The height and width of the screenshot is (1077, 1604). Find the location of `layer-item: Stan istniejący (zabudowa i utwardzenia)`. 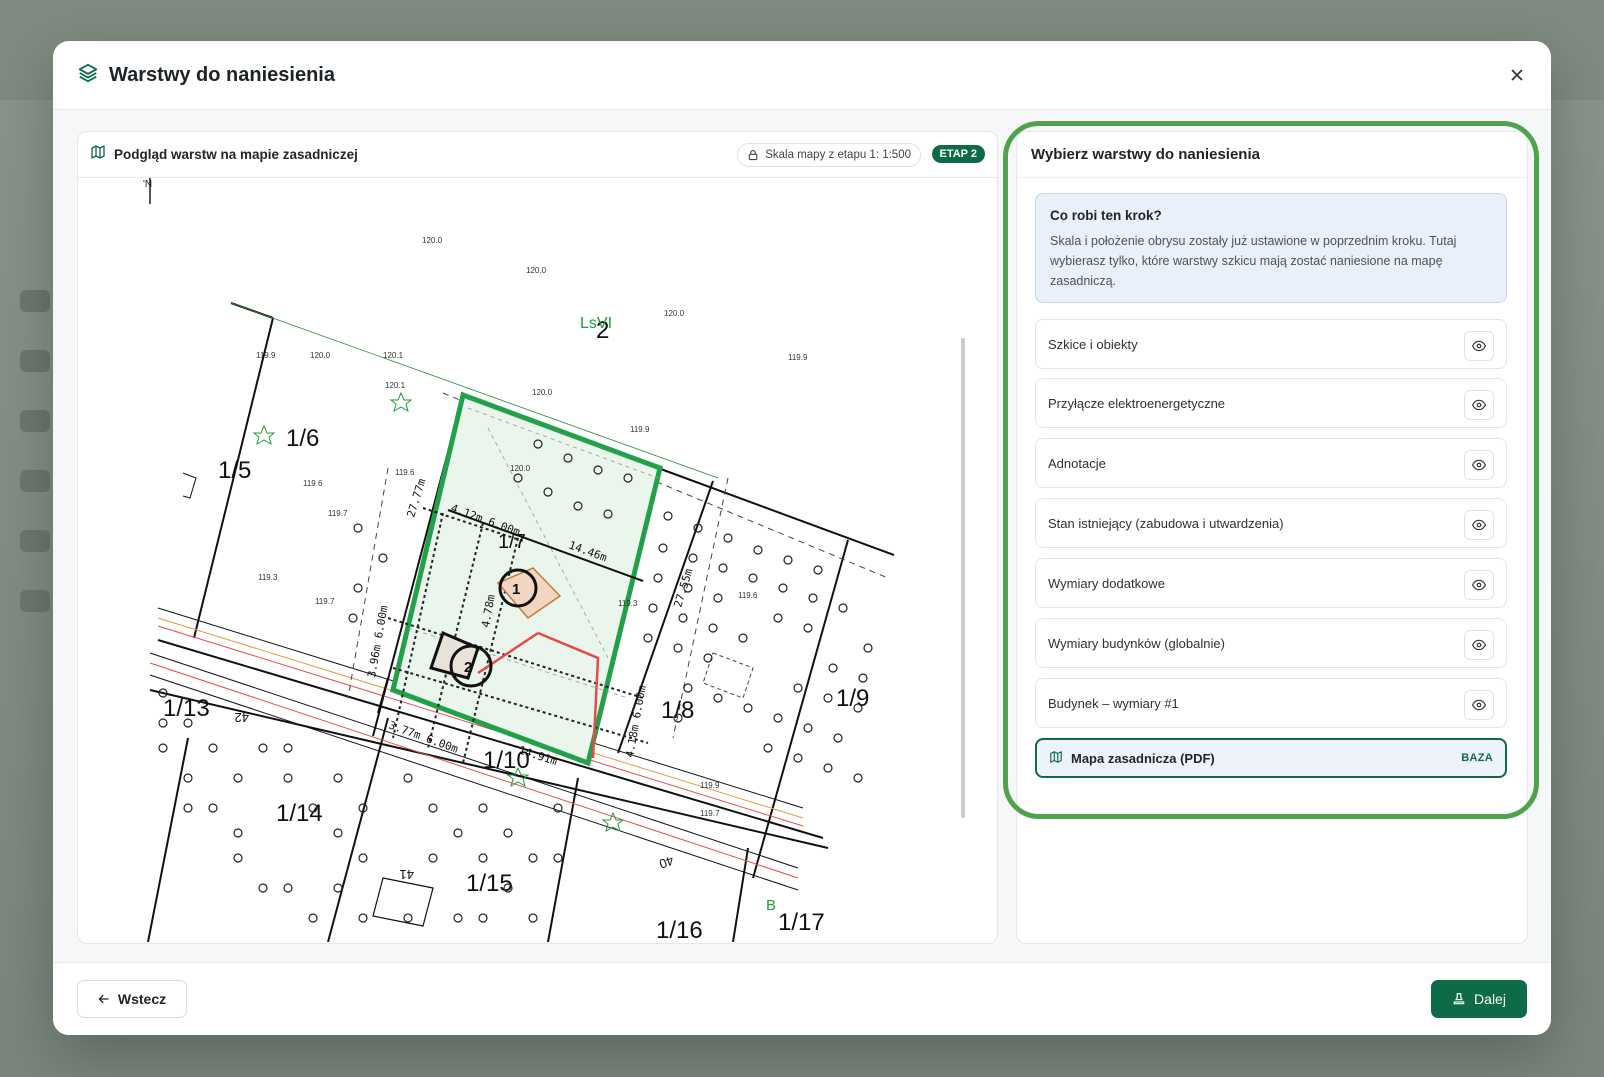

layer-item: Stan istniejący (zabudowa i utwardzenia) is located at coordinates (1271, 523).